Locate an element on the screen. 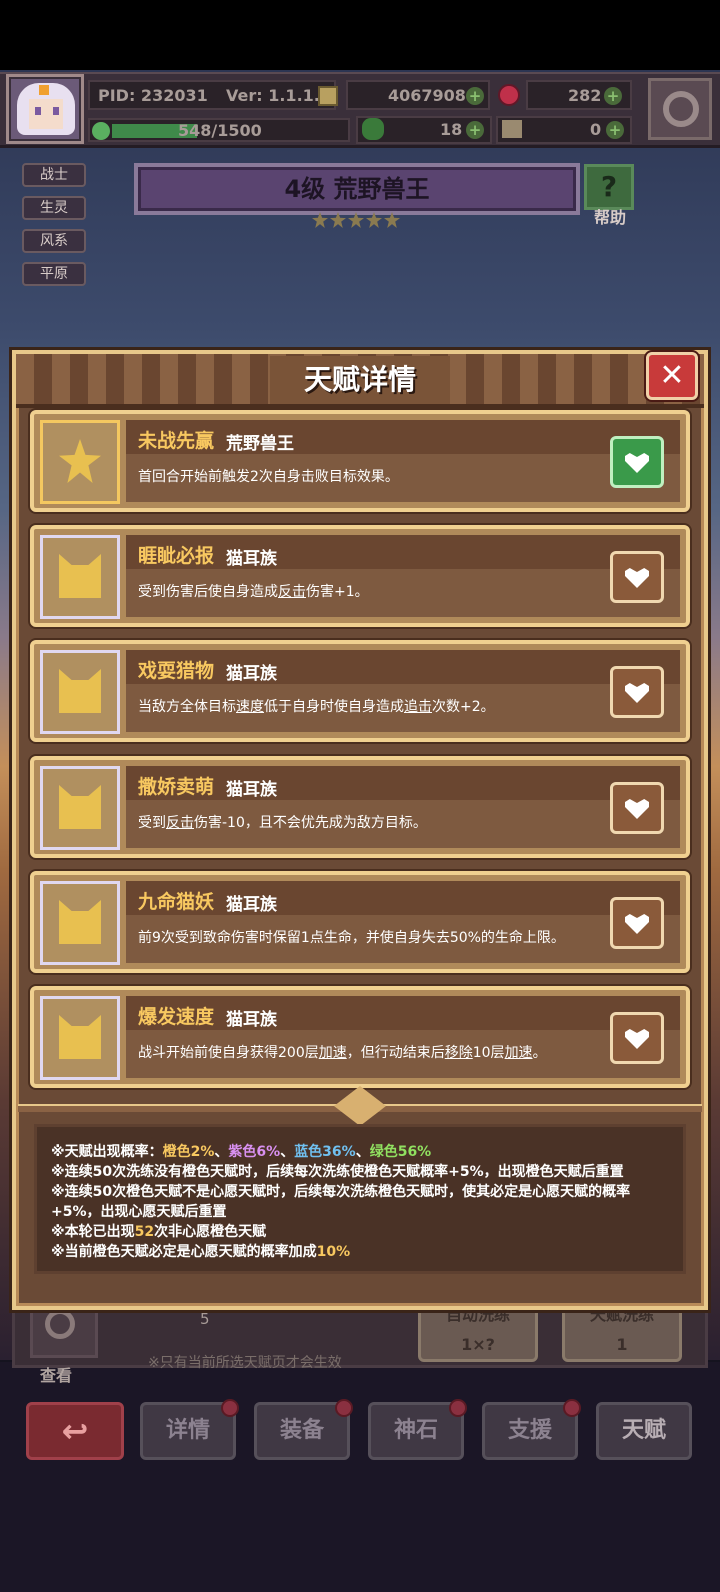  talent-name: 未战先赢 is located at coordinates (176, 441).